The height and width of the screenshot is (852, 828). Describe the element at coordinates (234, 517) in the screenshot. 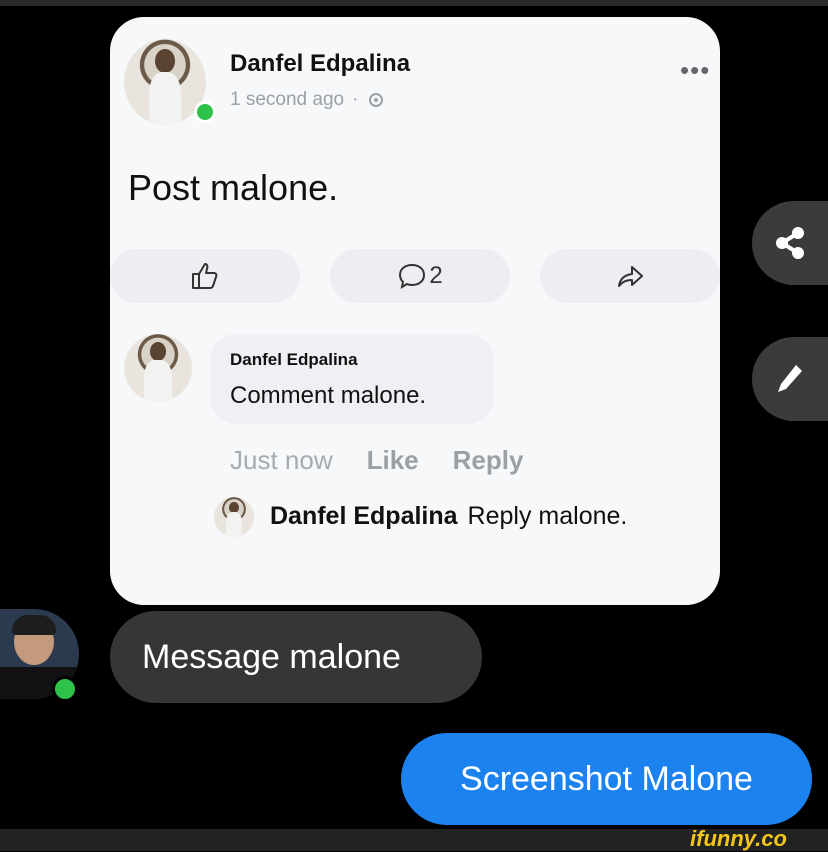

I see `reply-avatar` at that location.